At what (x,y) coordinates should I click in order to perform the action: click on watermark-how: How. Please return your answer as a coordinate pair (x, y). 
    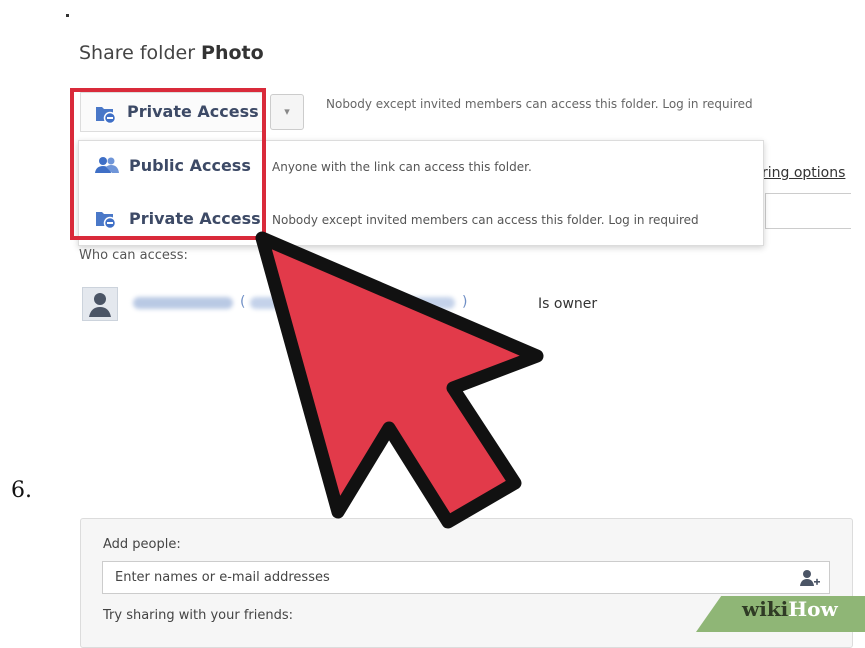
    Looking at the image, I should click on (813, 609).